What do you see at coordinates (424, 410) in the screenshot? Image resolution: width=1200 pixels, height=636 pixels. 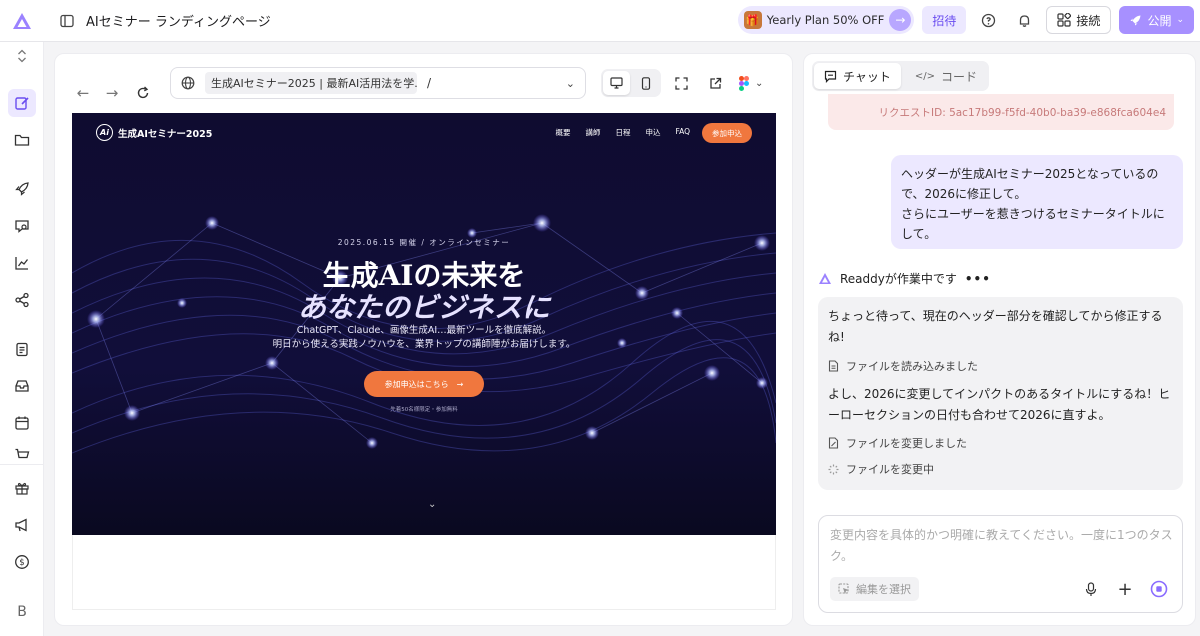 I see `hero-note: 先着50名様限定・参加無料` at bounding box center [424, 410].